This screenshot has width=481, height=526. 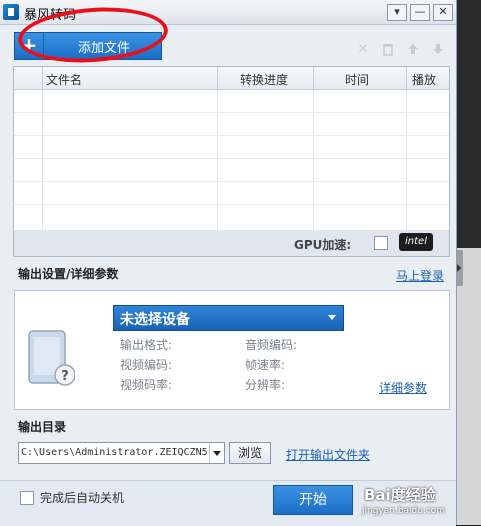 I want to click on app-logo-icon, so click(x=11, y=12).